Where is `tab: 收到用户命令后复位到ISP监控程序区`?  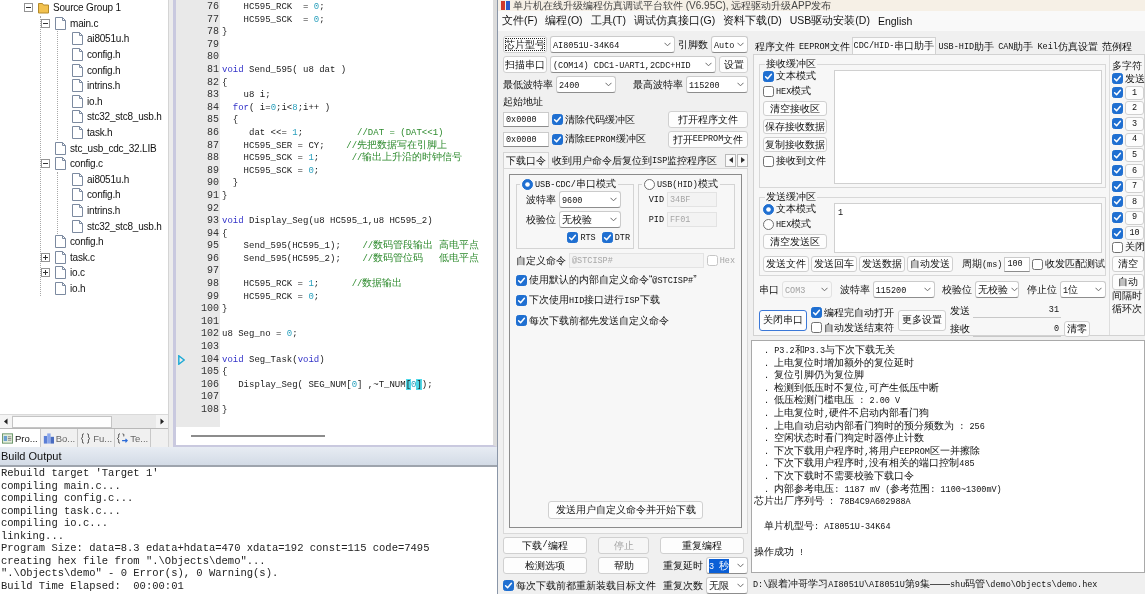 tab: 收到用户命令后复位到ISP监控程序区 is located at coordinates (635, 160).